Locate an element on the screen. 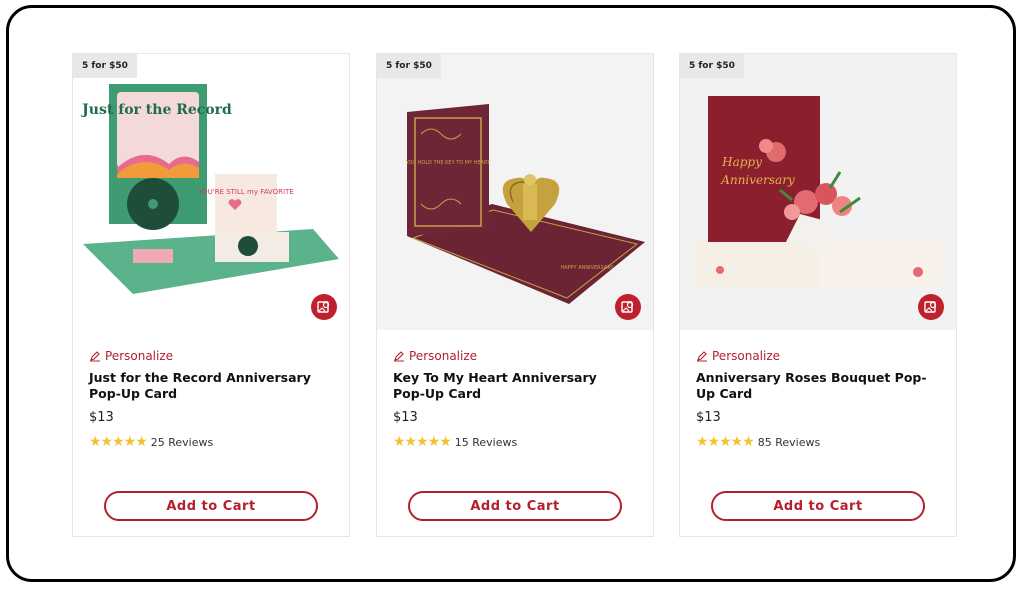 This screenshot has width=1026, height=589. card-cover-text: YOU HOLD THE KEY TO MY HEART is located at coordinates (448, 163).